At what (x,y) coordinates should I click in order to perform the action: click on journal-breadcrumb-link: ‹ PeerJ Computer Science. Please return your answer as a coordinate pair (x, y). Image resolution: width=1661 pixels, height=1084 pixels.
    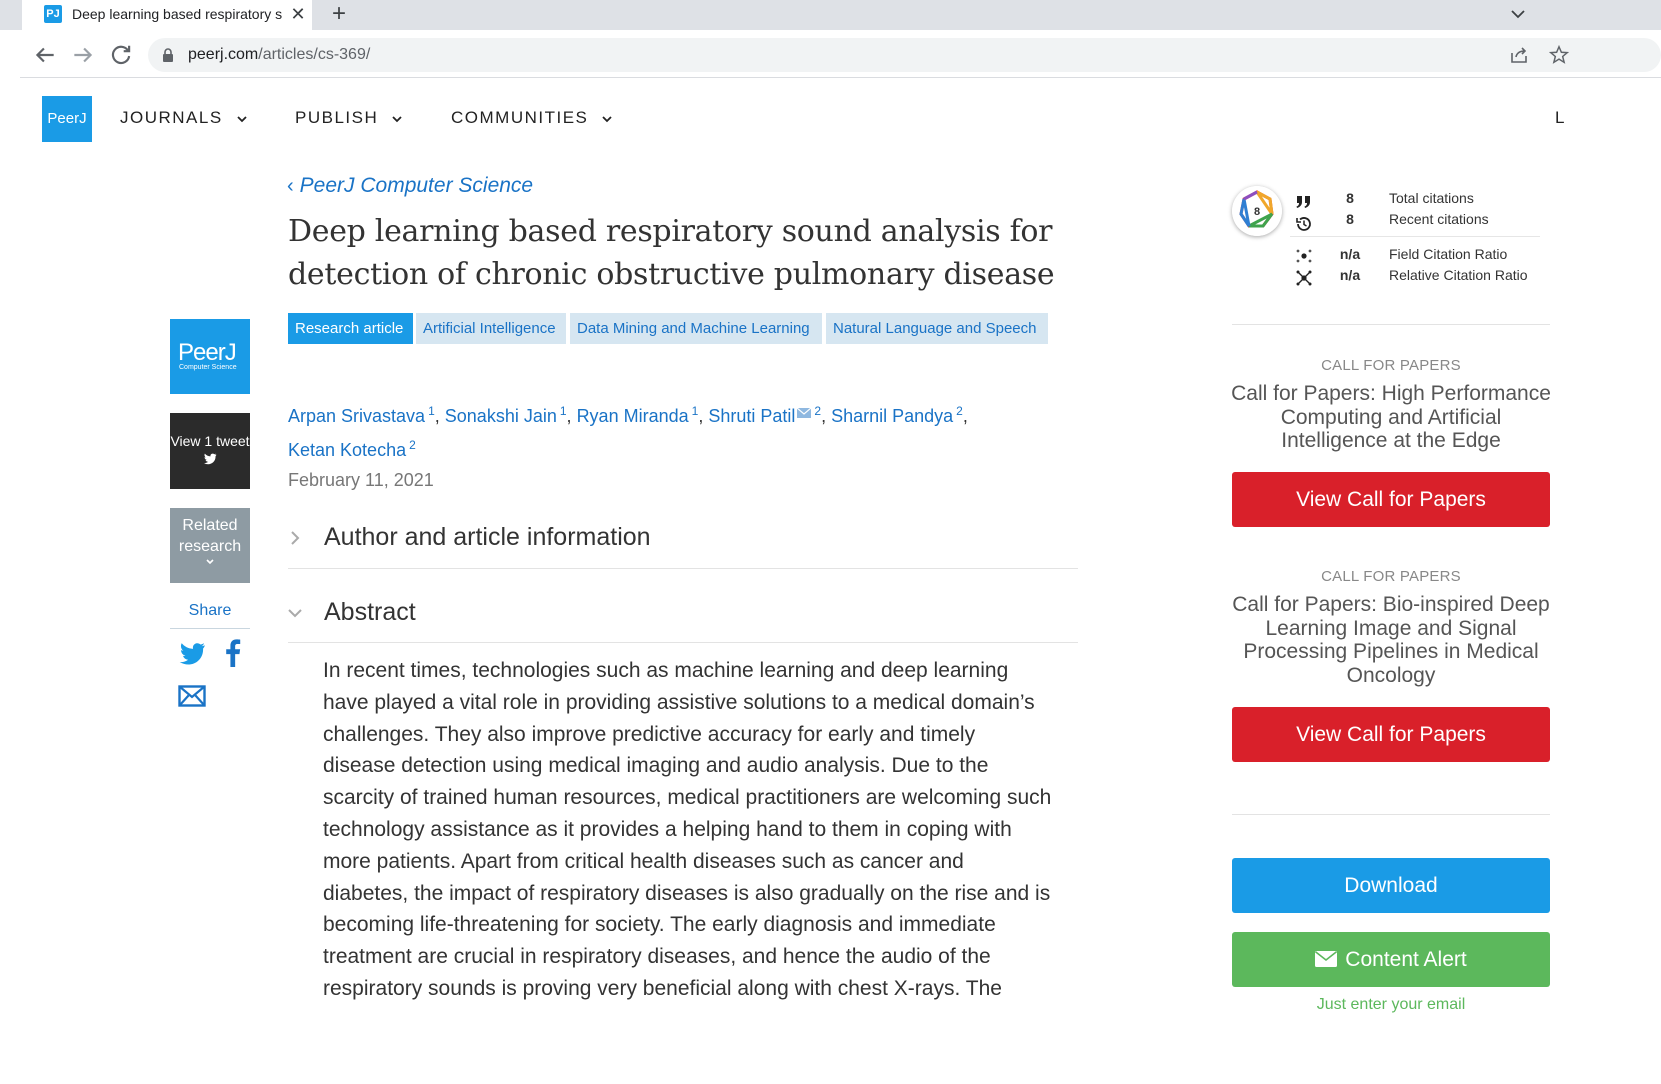
    Looking at the image, I should click on (410, 186).